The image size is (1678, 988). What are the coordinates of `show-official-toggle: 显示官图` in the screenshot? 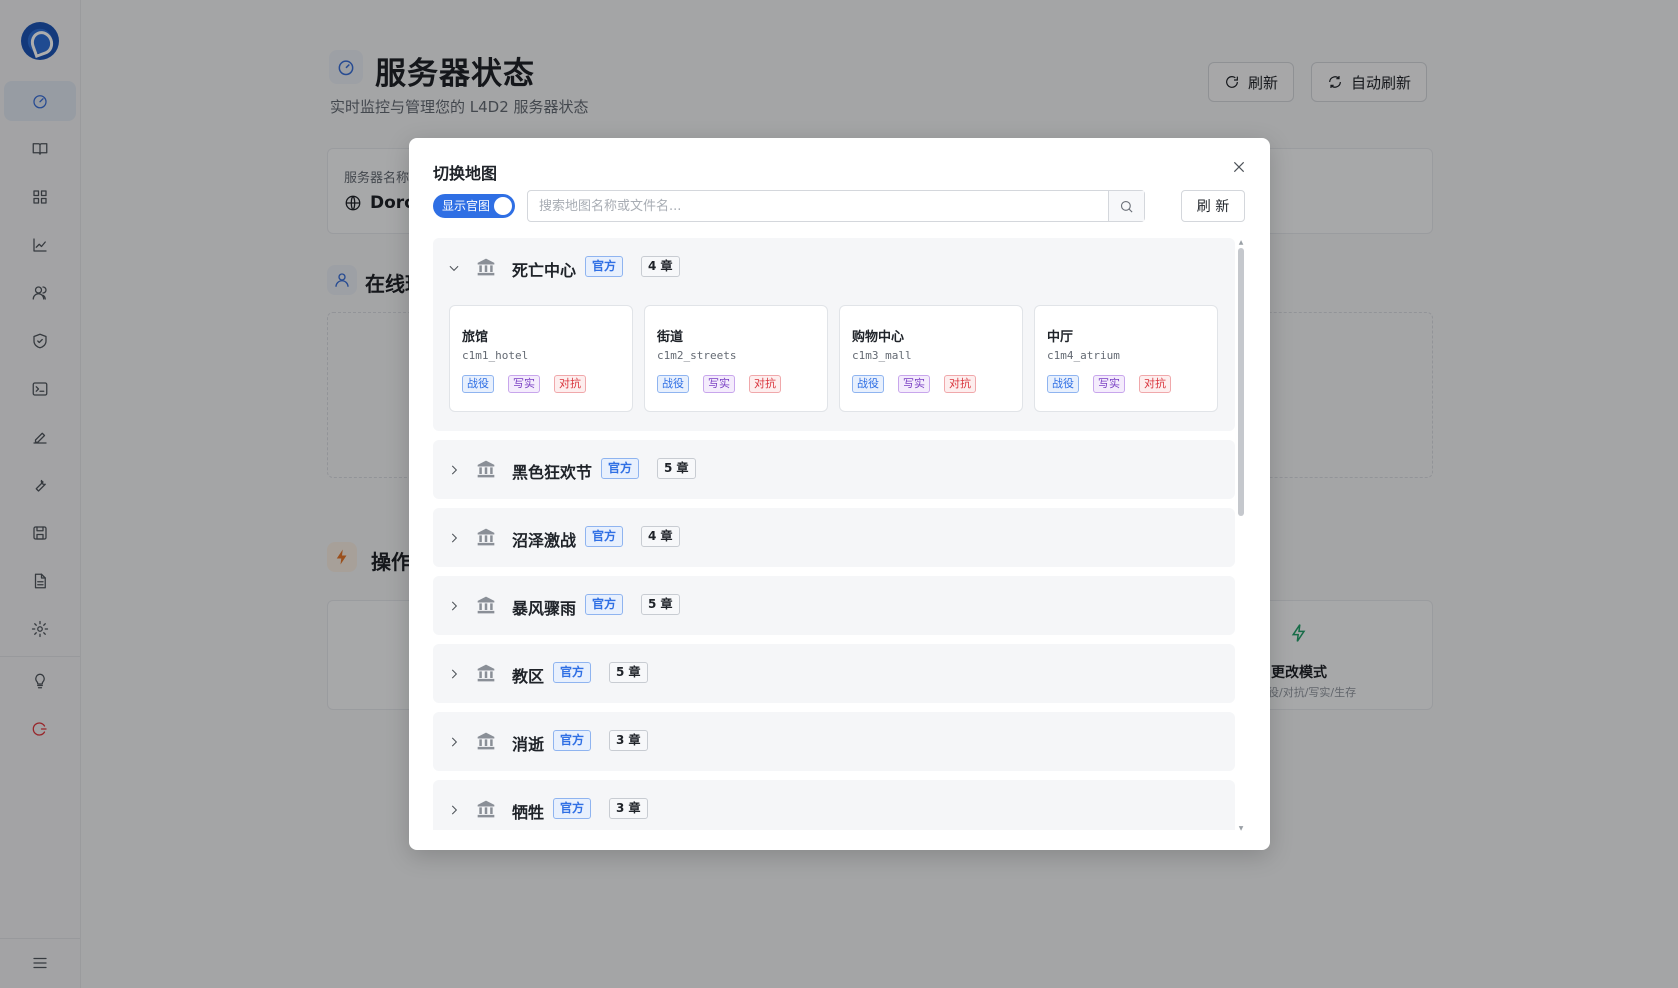 It's located at (474, 206).